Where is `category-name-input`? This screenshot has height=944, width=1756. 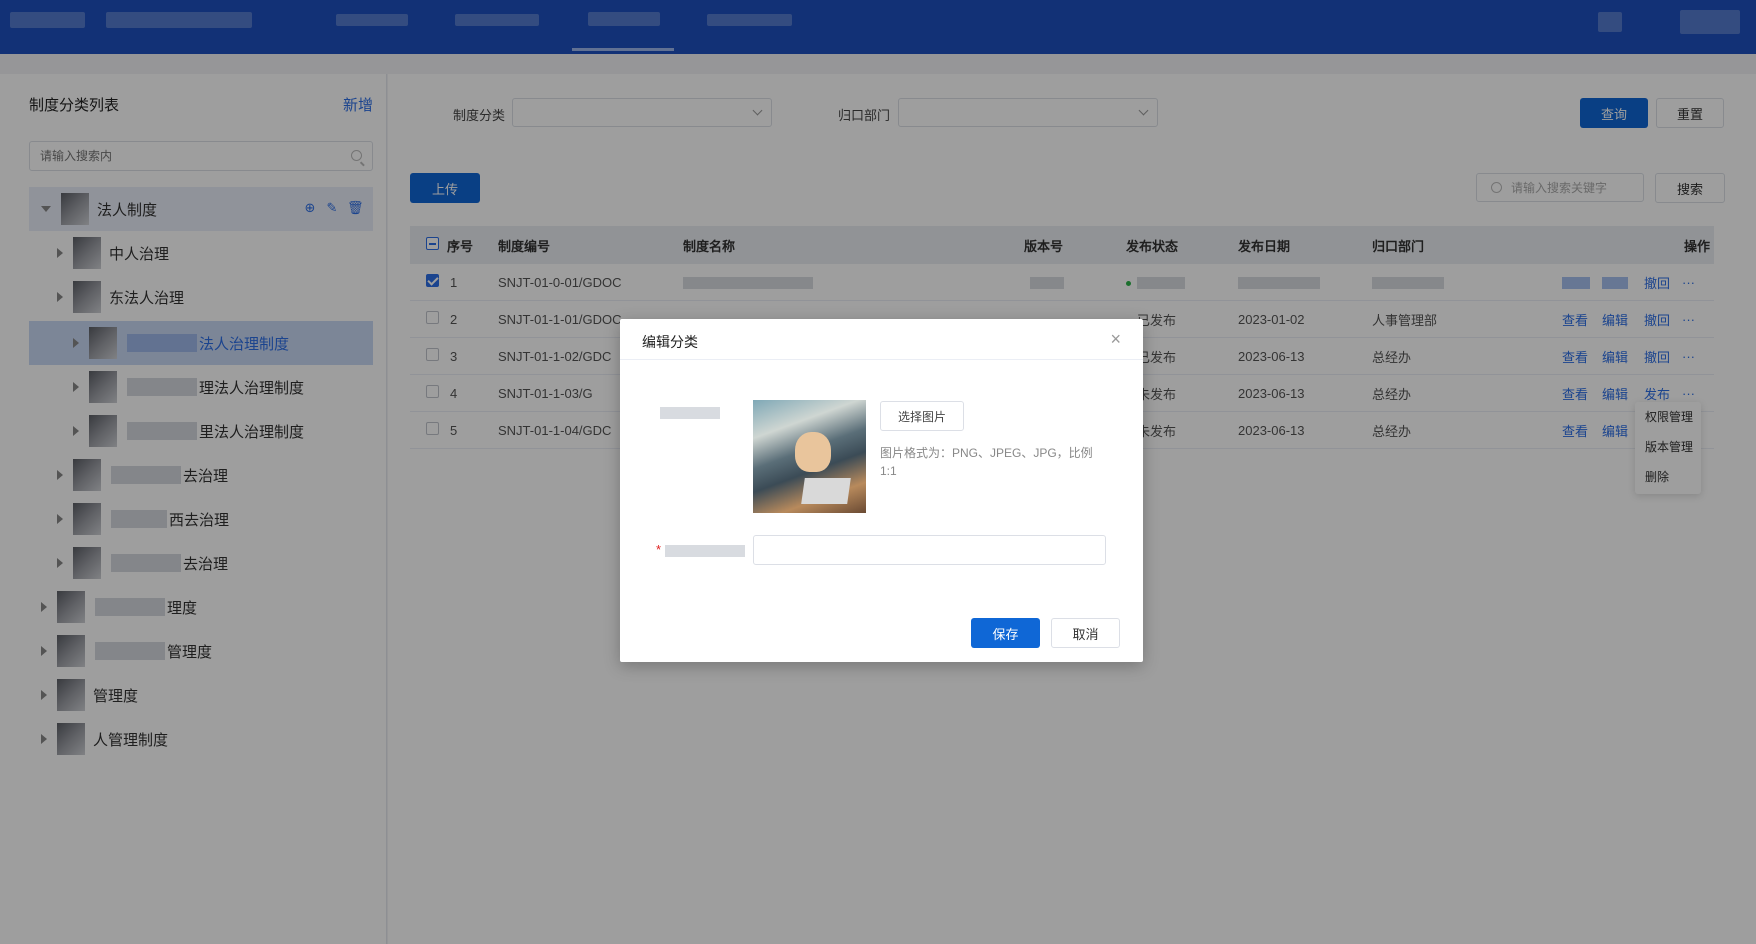
category-name-input is located at coordinates (929, 550).